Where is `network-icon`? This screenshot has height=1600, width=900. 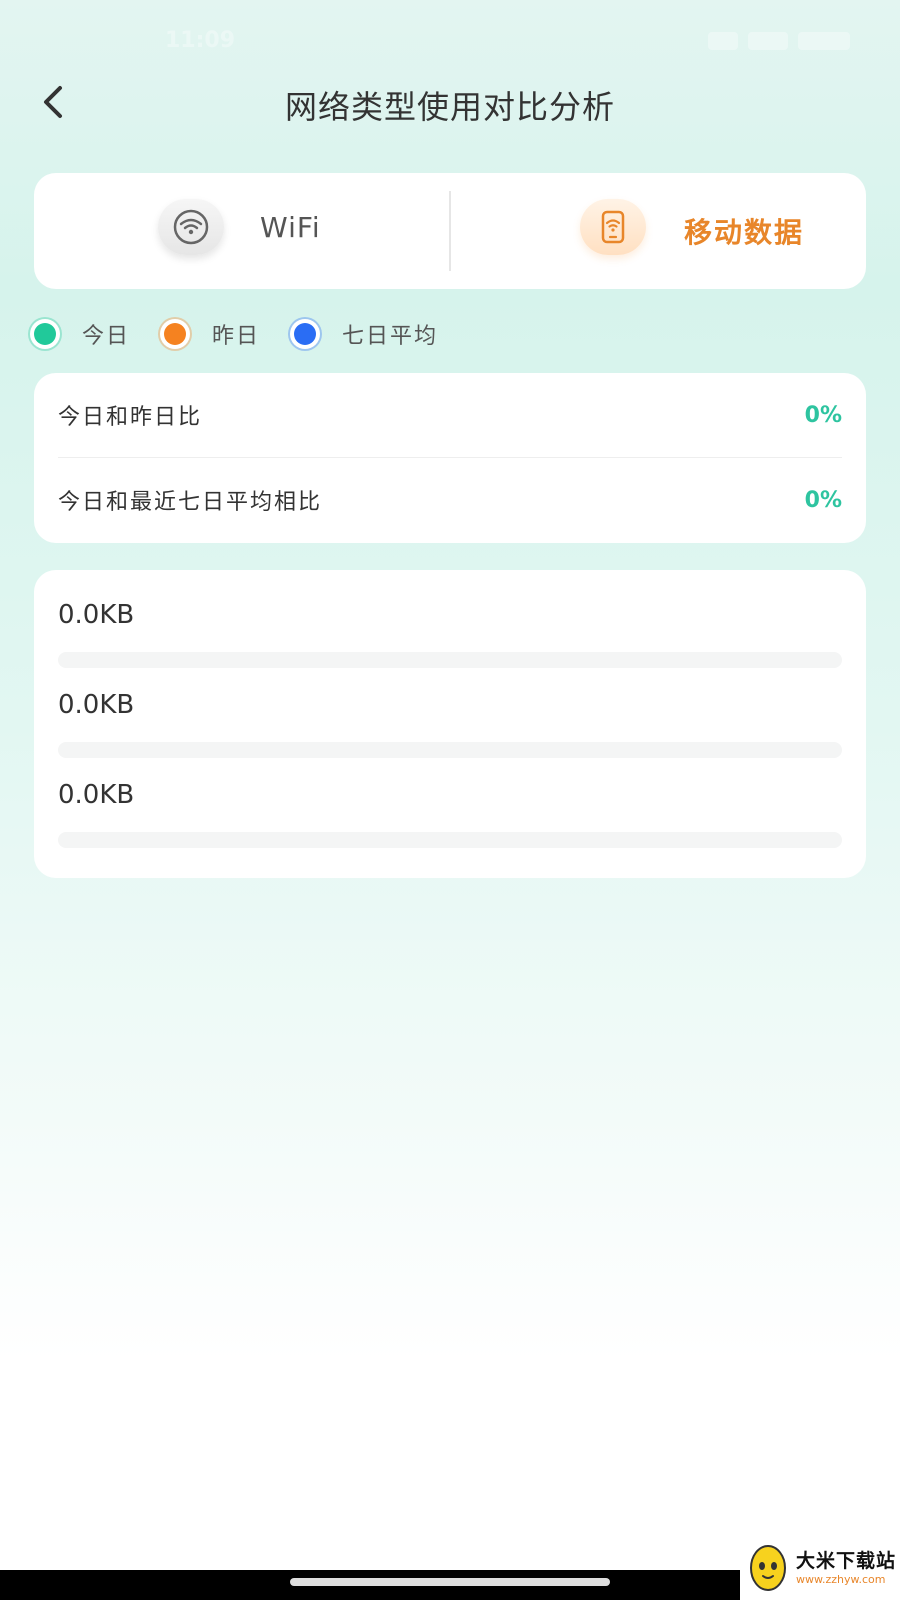
network-icon is located at coordinates (768, 41).